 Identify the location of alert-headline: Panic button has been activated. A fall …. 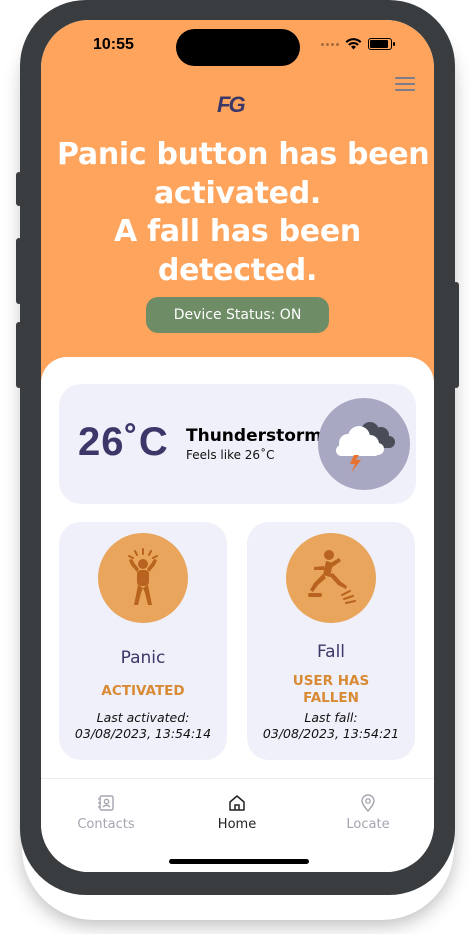
(243, 213).